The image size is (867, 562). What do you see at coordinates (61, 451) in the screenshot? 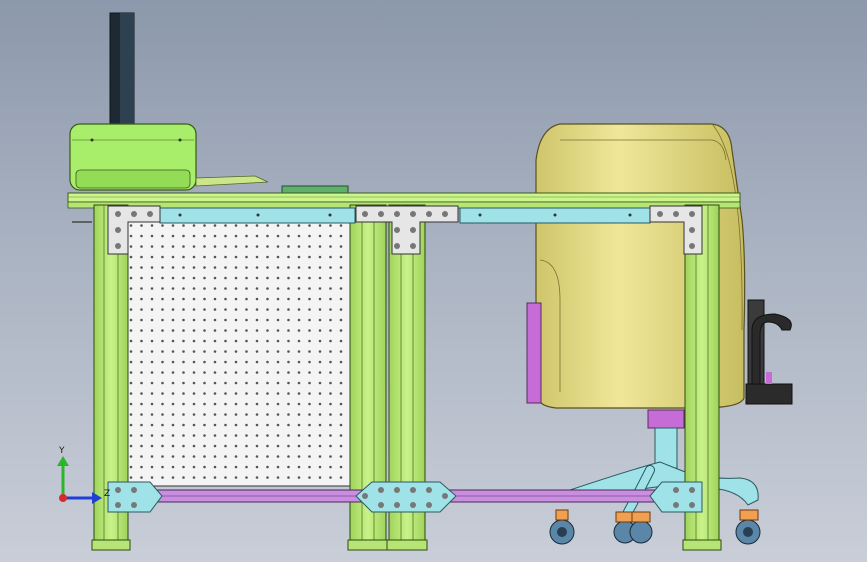
I see `y-axis-label: Y` at bounding box center [61, 451].